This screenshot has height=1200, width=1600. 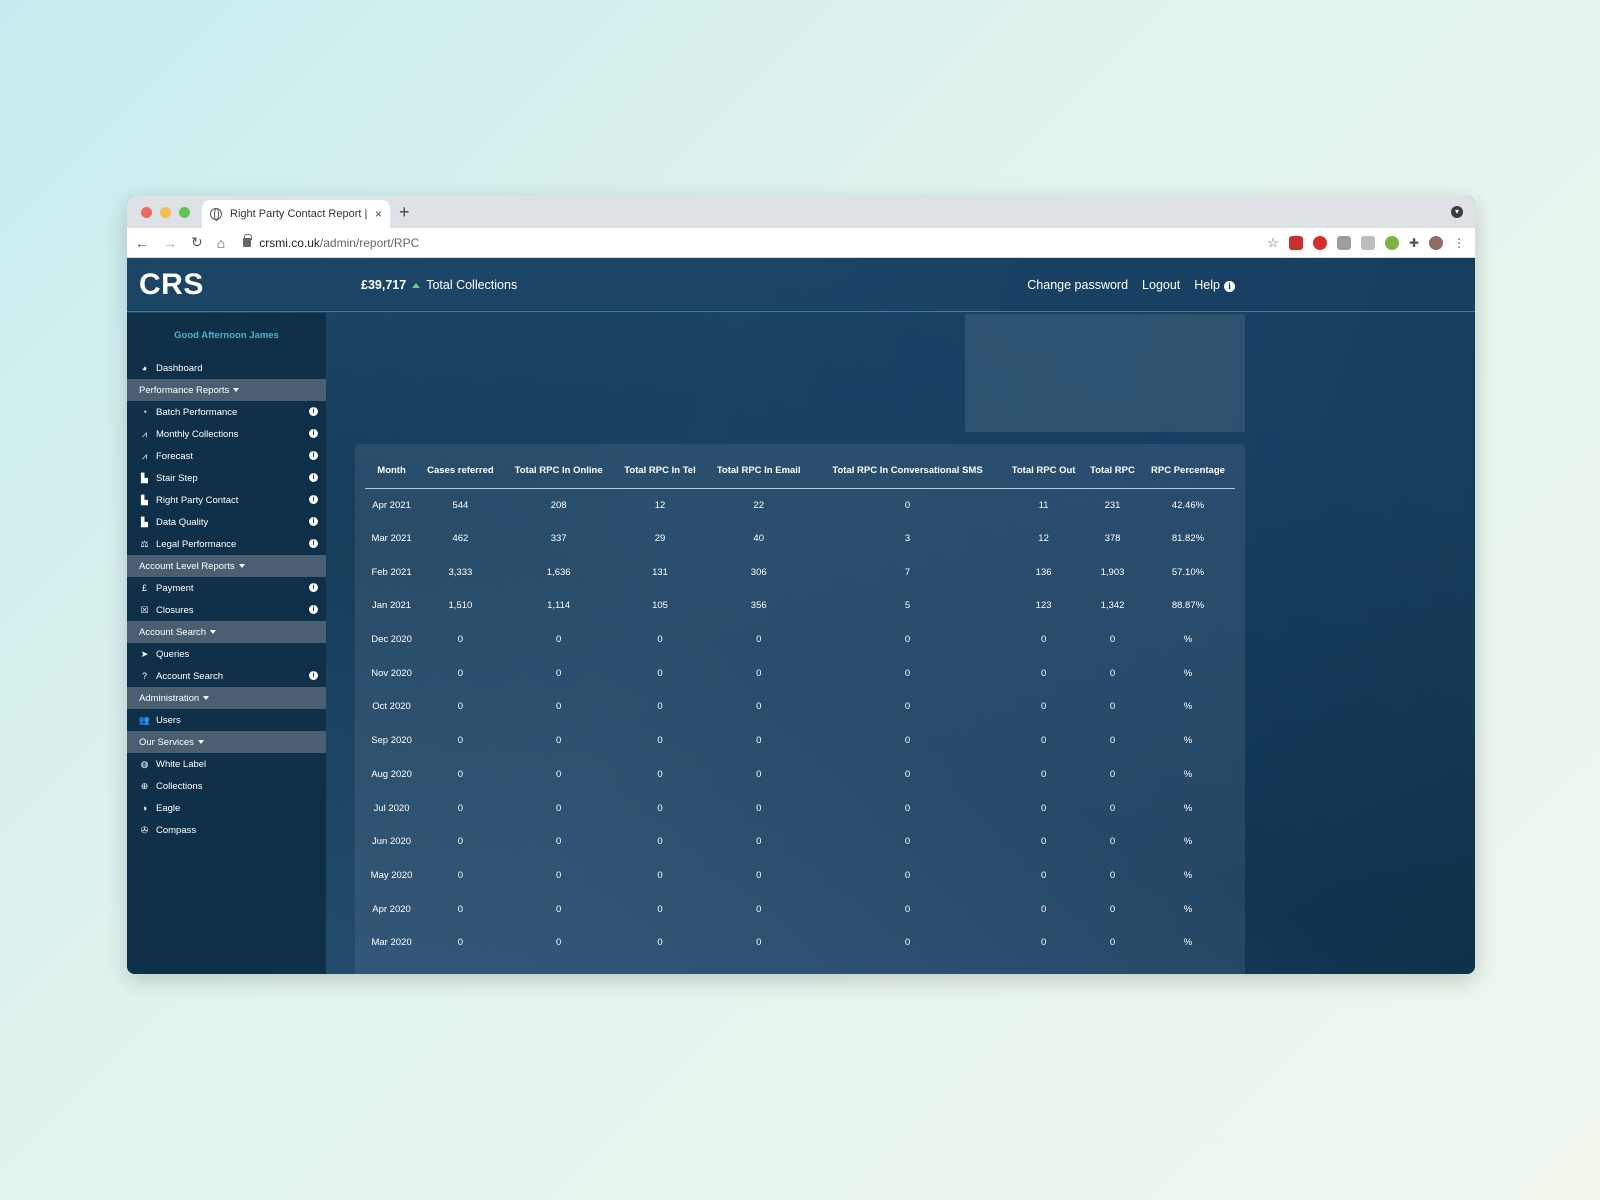 What do you see at coordinates (391, 909) in the screenshot?
I see `table-cell: Apr 2020` at bounding box center [391, 909].